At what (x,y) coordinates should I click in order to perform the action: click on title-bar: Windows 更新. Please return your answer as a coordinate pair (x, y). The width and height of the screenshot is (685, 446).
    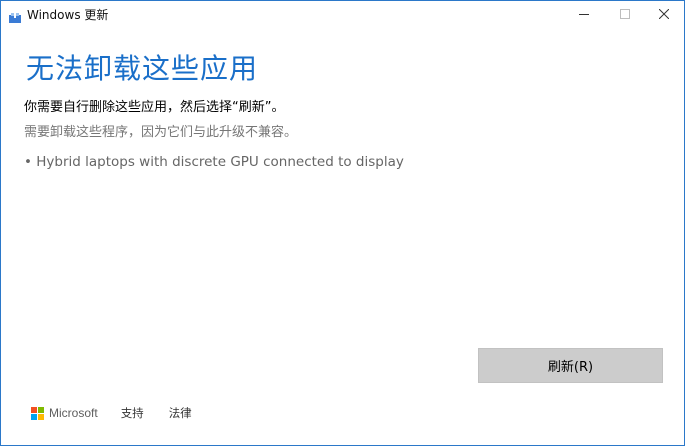
    Looking at the image, I should click on (342, 14).